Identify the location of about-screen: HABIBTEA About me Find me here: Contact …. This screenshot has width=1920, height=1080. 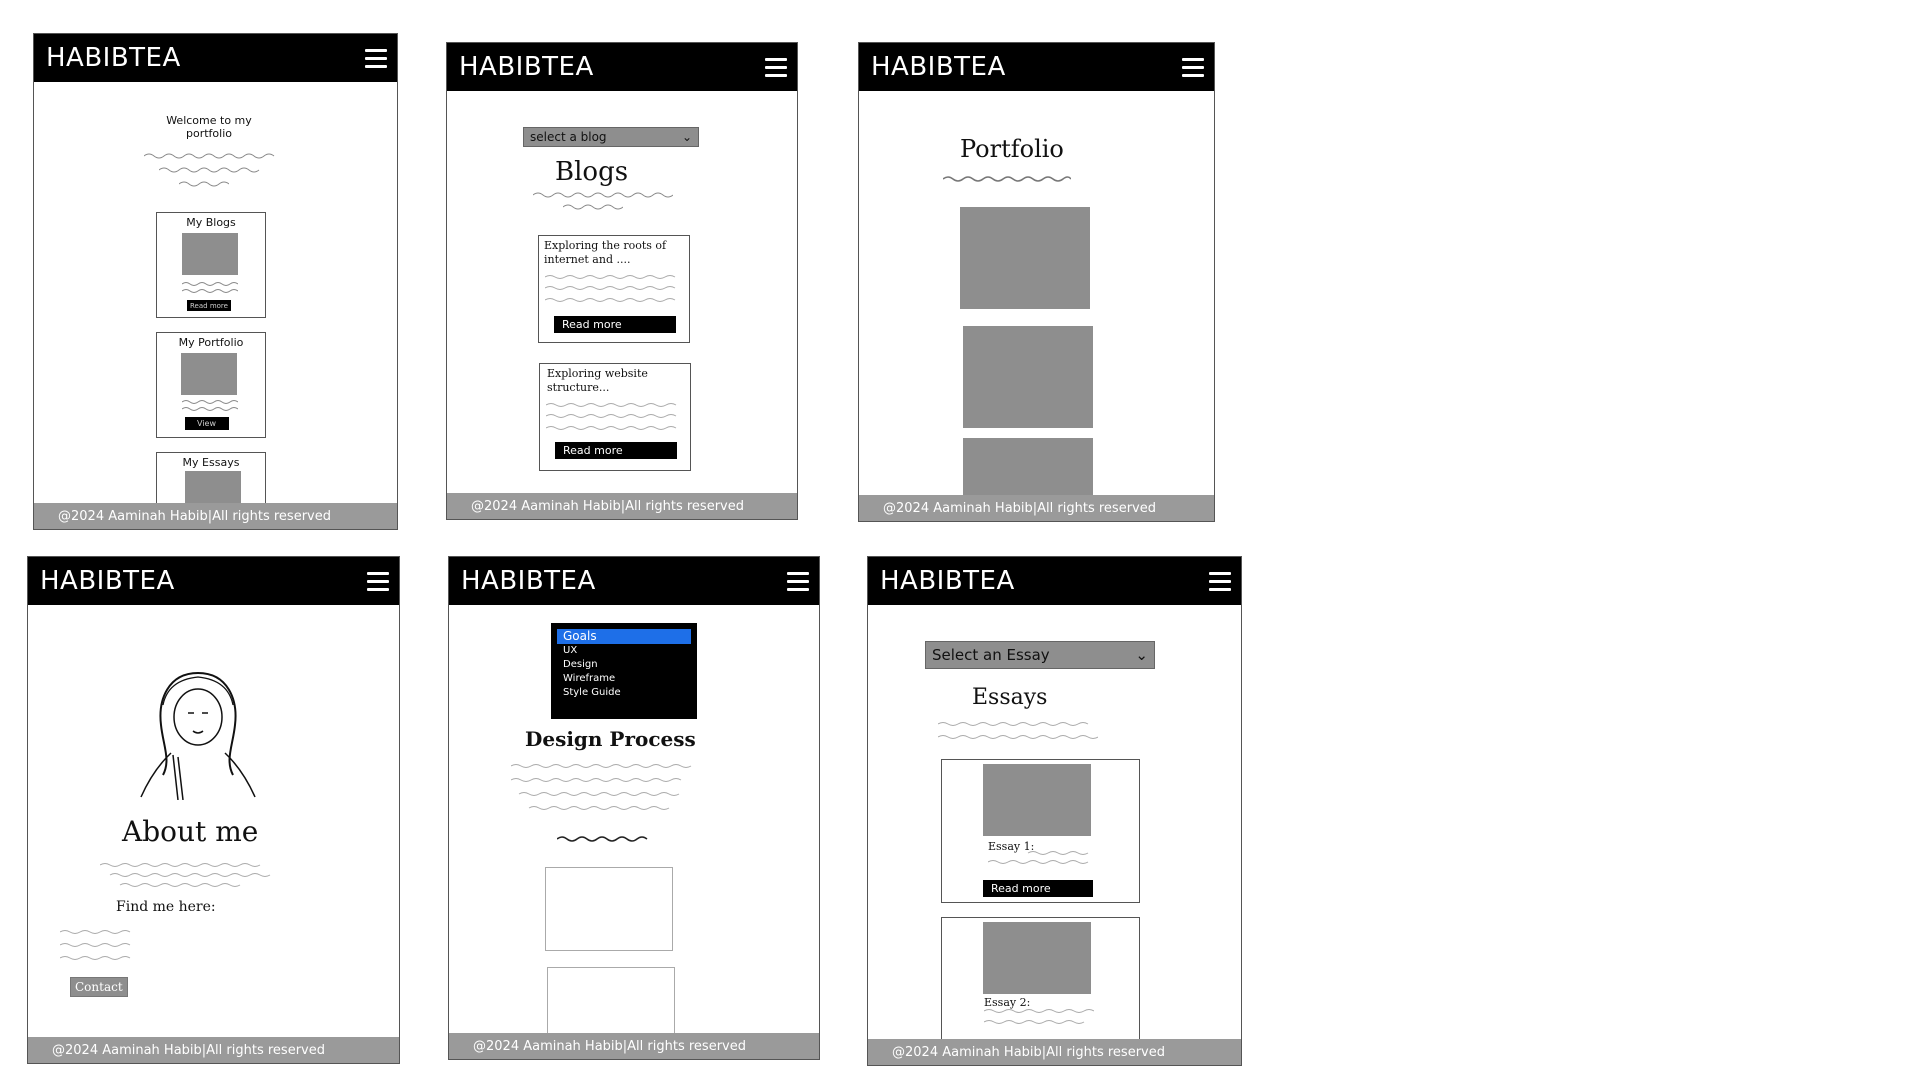
(213, 810).